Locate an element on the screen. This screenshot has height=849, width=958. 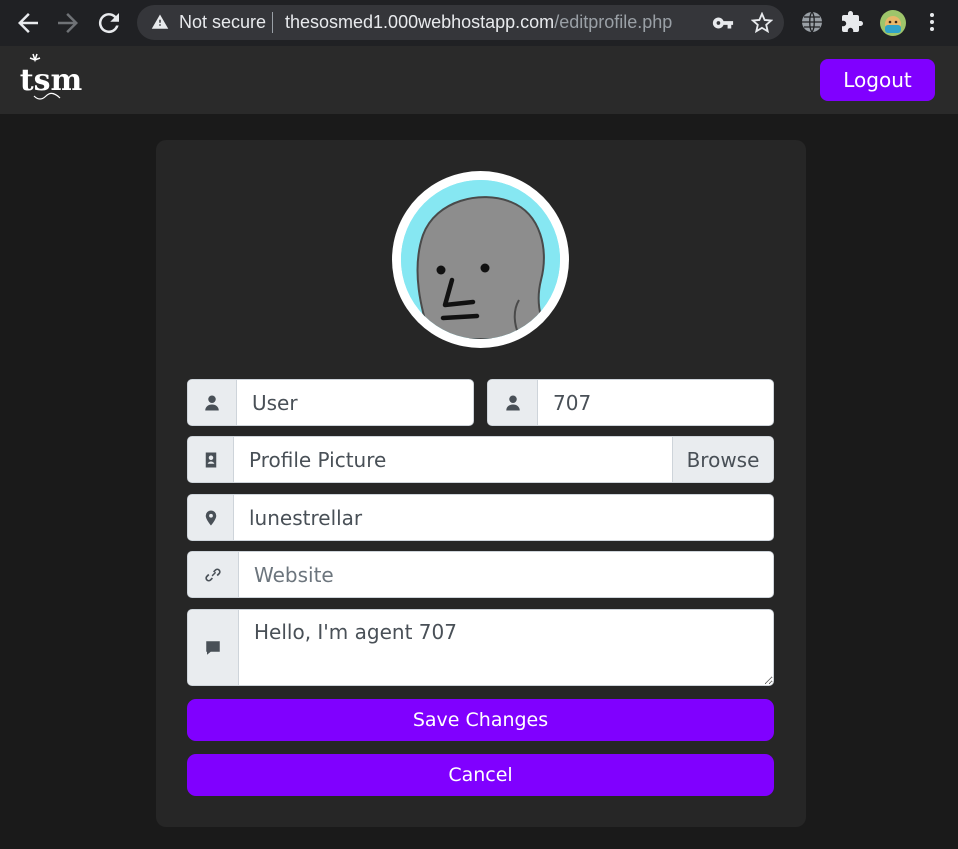
key-icon is located at coordinates (723, 23).